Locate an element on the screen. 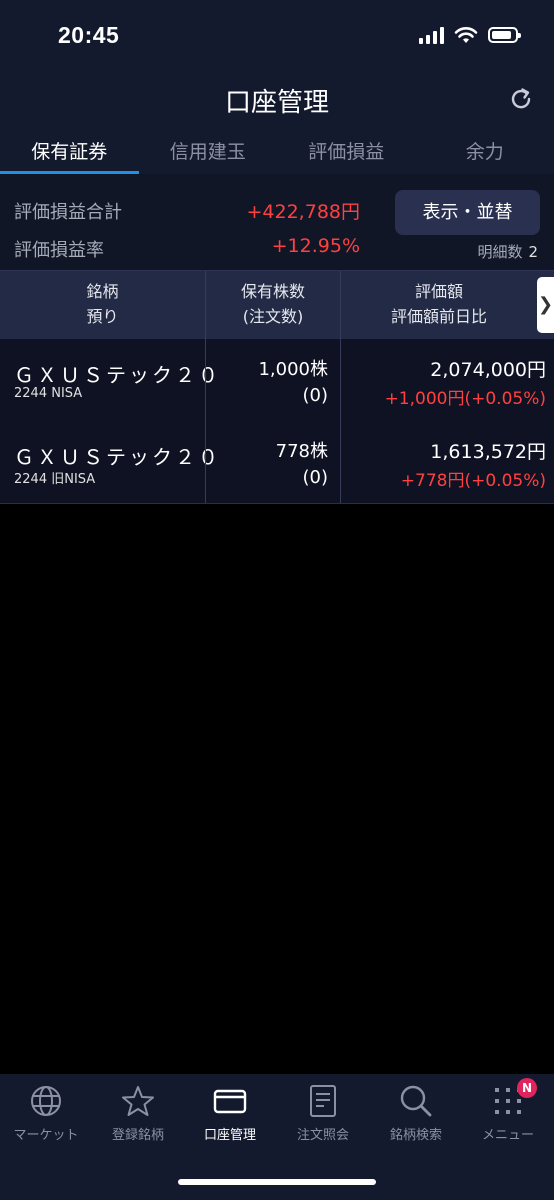 This screenshot has height=1200, width=554. header-quantity-label: 保有株数 is located at coordinates (272, 291).